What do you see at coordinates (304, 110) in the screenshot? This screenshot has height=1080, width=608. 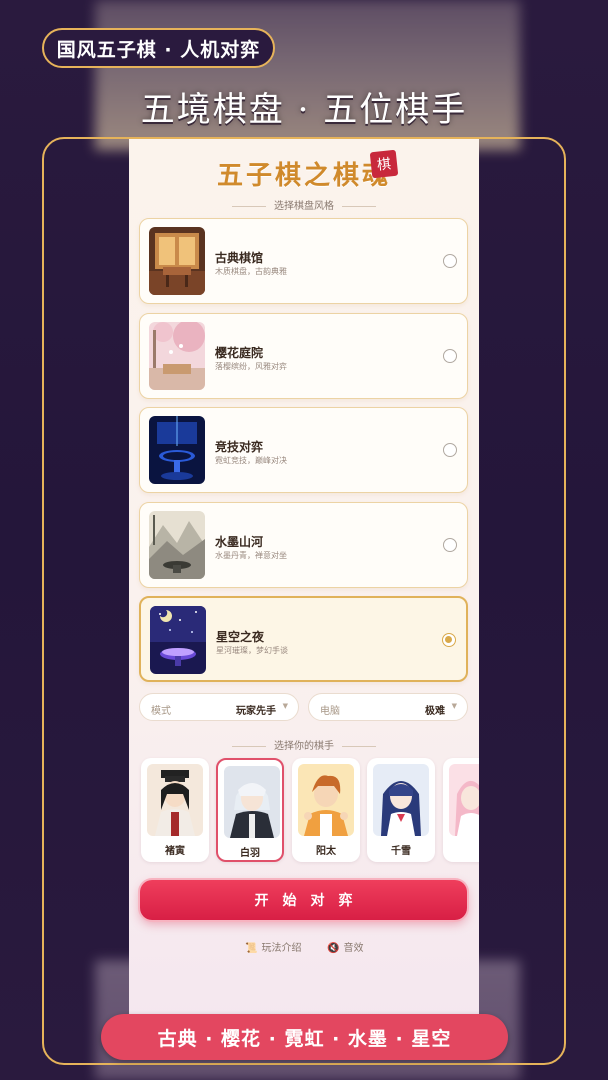 I see `promo-headline: 五境棋盘 · 五位棋手` at bounding box center [304, 110].